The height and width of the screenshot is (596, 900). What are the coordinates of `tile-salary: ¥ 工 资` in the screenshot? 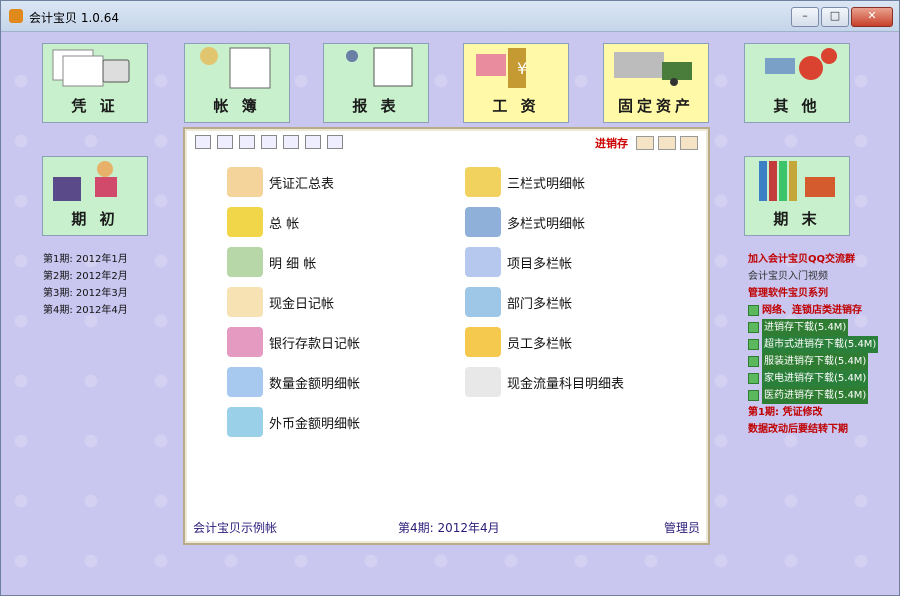 It's located at (516, 83).